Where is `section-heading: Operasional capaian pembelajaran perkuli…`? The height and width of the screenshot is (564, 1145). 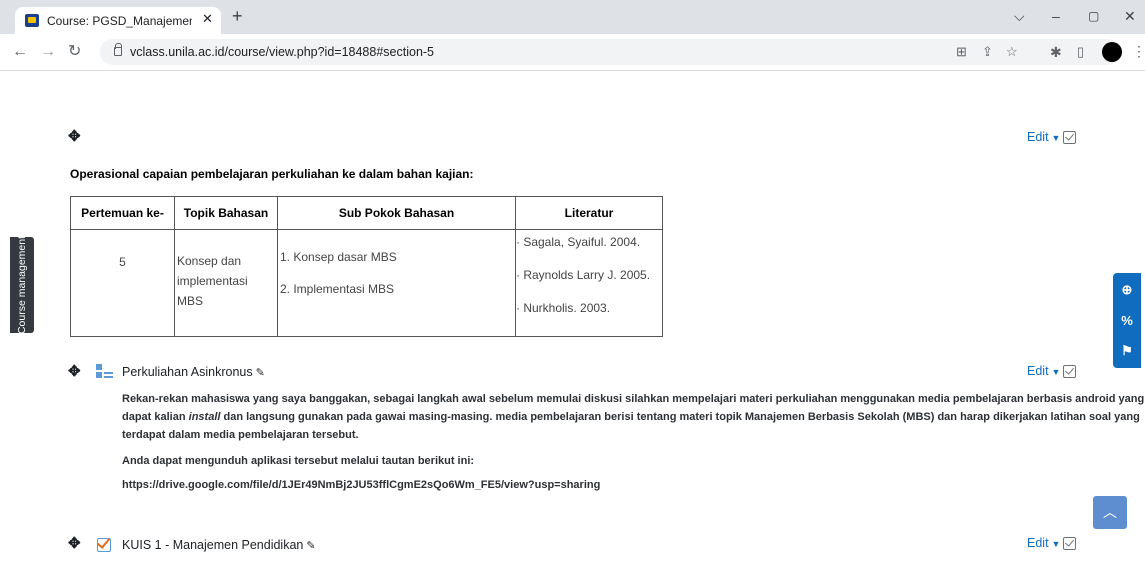
section-heading: Operasional capaian pembelajaran perkuli… is located at coordinates (272, 174).